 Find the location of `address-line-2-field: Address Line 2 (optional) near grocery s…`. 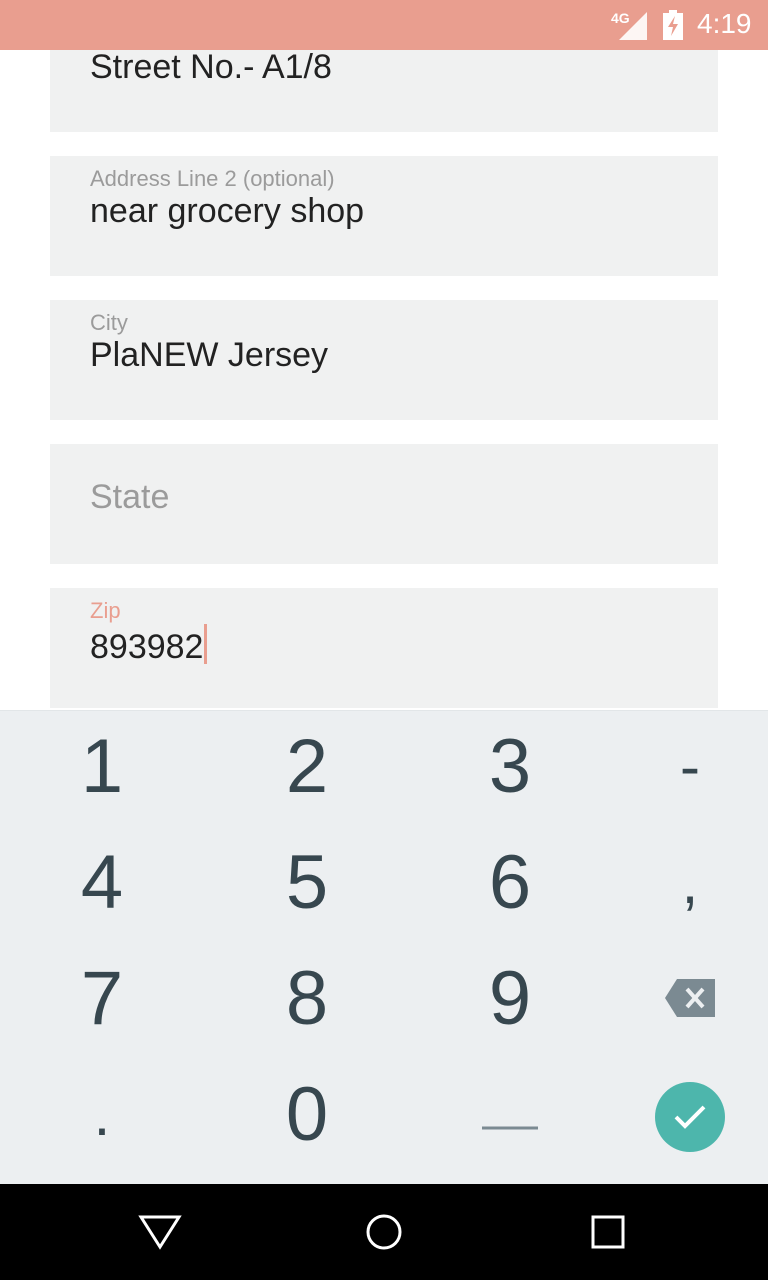

address-line-2-field: Address Line 2 (optional) near grocery s… is located at coordinates (384, 216).